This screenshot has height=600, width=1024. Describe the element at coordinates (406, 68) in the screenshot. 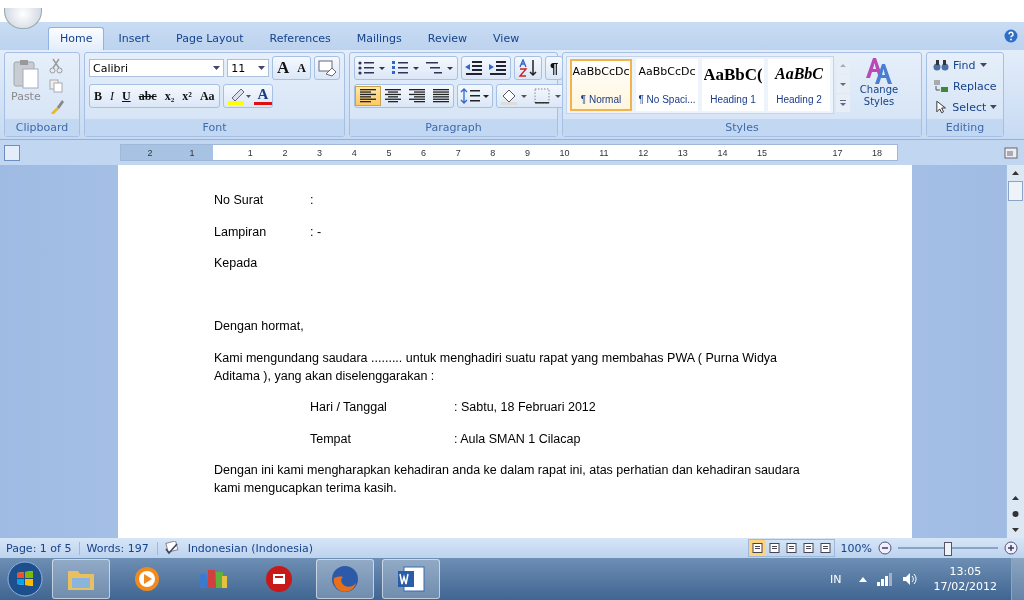

I see `numbering-icon` at that location.